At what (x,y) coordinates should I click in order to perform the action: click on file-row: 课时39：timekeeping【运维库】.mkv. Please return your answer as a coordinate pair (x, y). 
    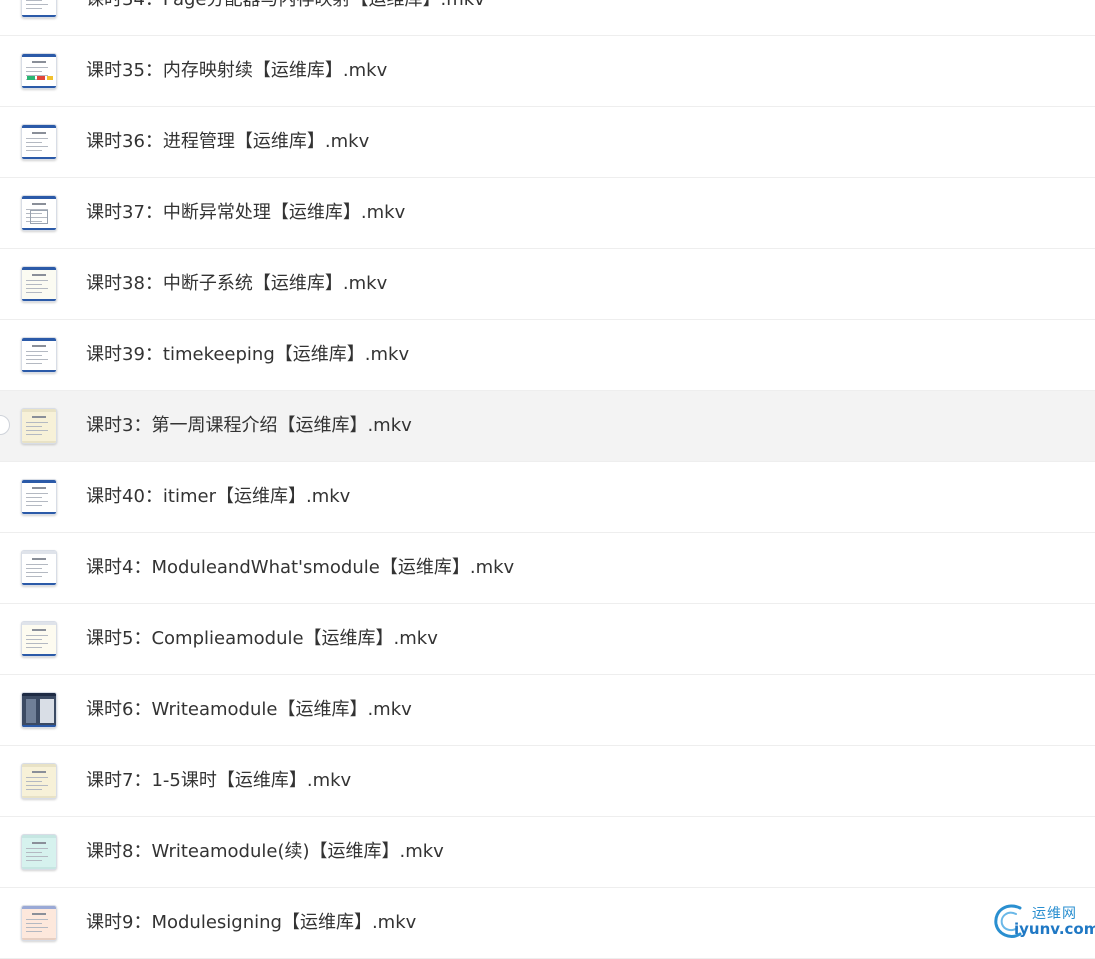
    Looking at the image, I should click on (547, 355).